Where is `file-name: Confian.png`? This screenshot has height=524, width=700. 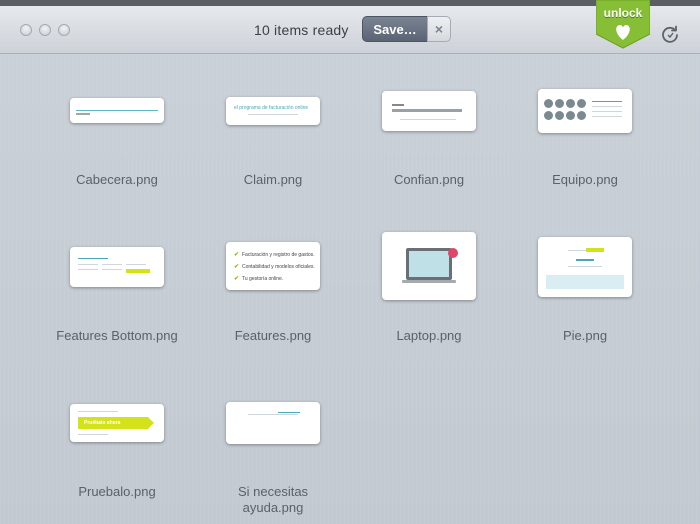 file-name: Confian.png is located at coordinates (429, 179).